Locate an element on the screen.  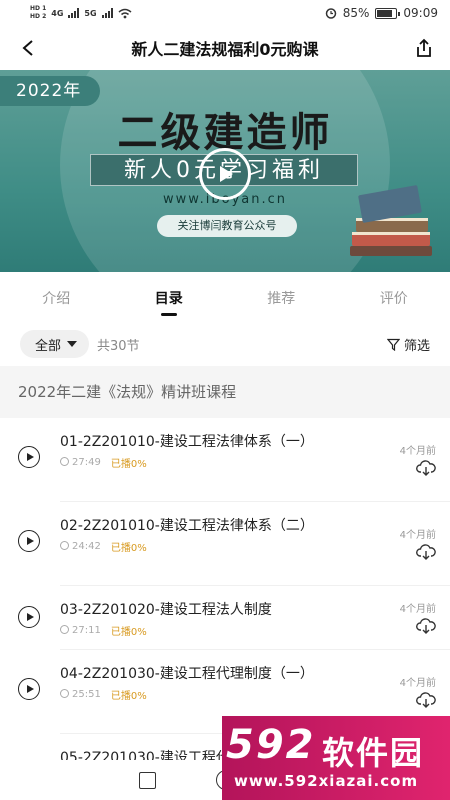
lesson-duration: 24:42 is located at coordinates (80, 546).